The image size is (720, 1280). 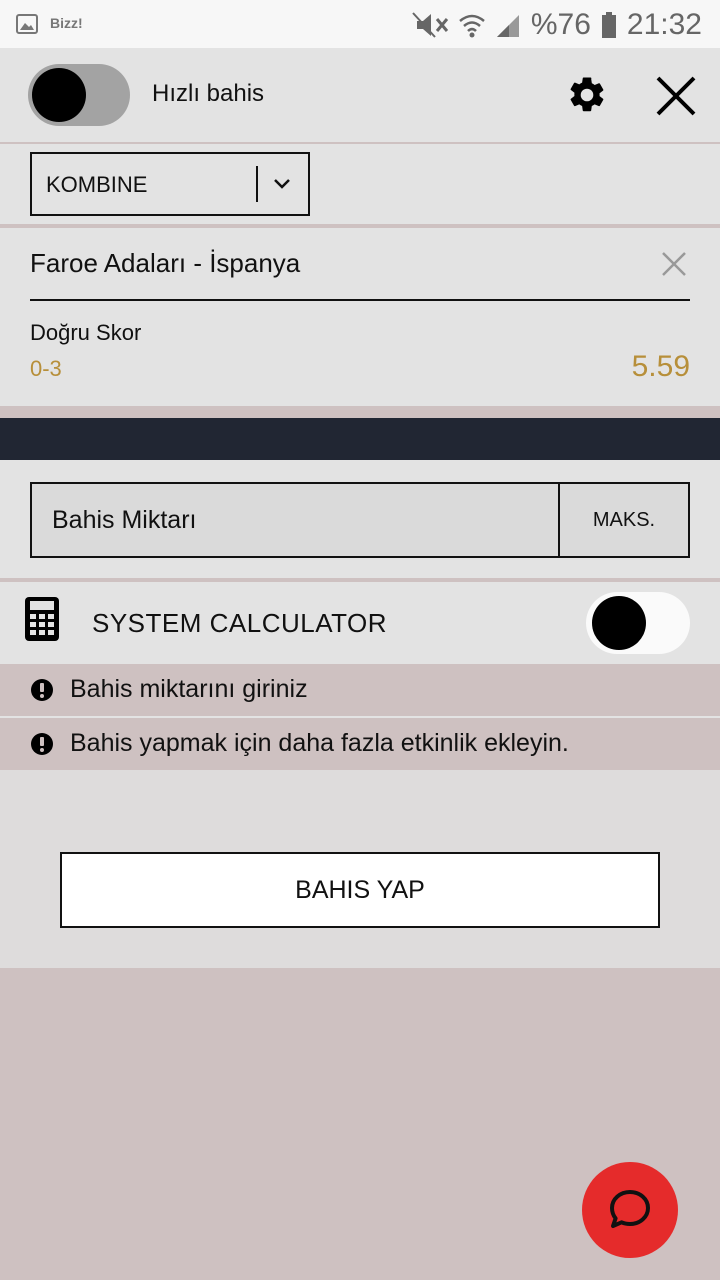 I want to click on chat-button, so click(x=630, y=1210).